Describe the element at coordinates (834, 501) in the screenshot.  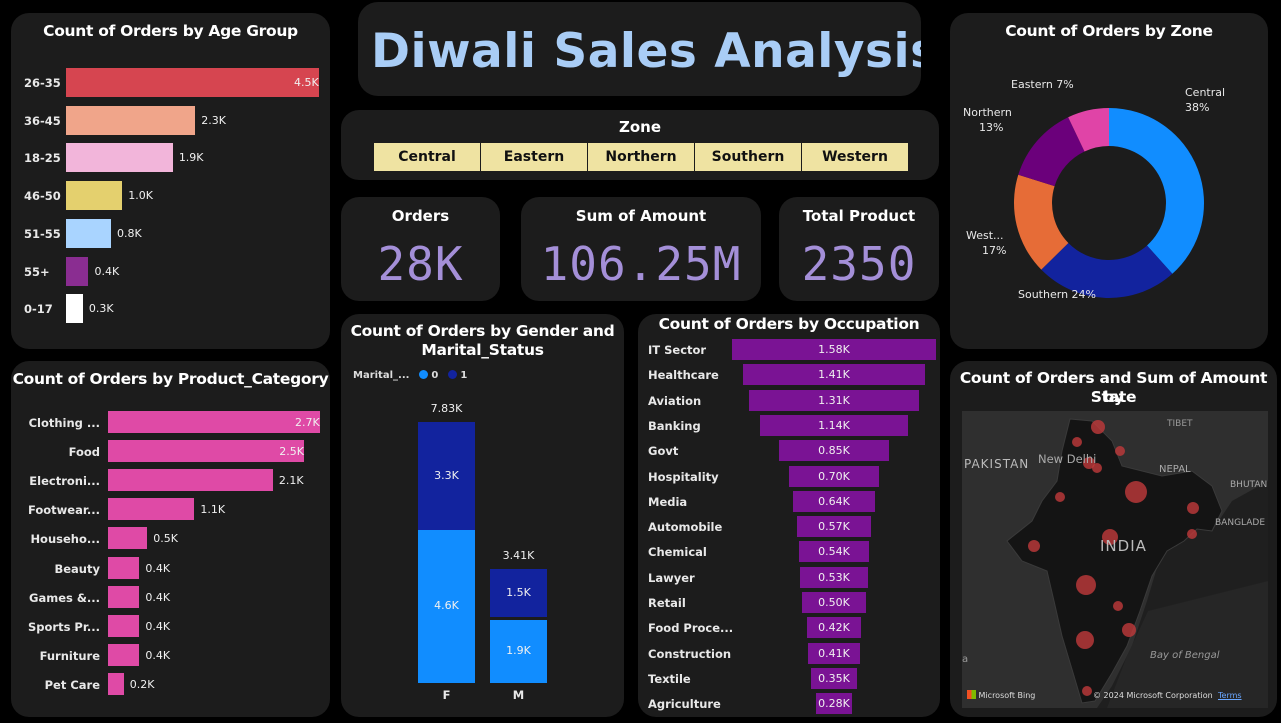
I see `occupation-value-label: 0.64K` at that location.